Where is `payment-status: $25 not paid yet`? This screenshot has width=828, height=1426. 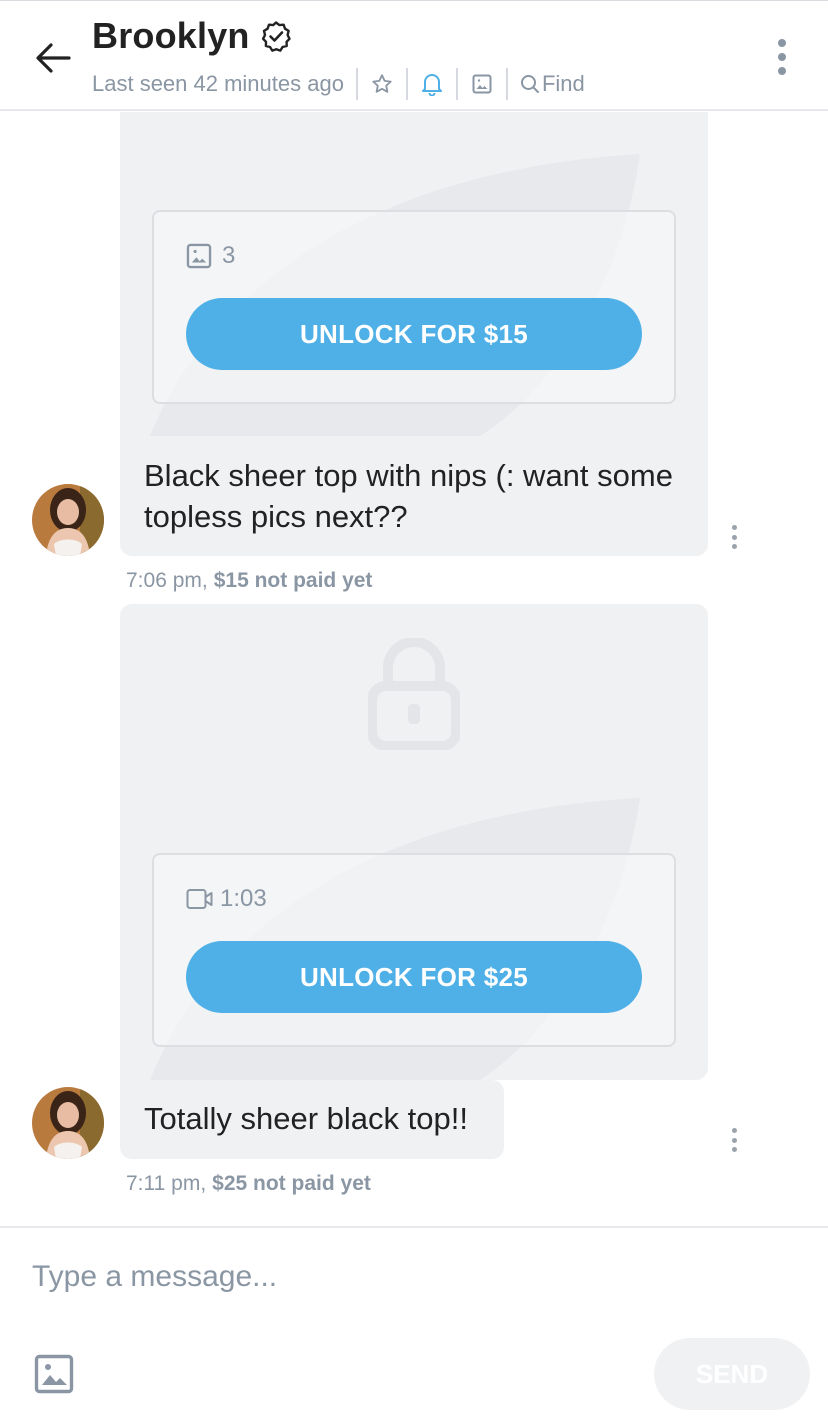 payment-status: $25 not paid yet is located at coordinates (291, 1183).